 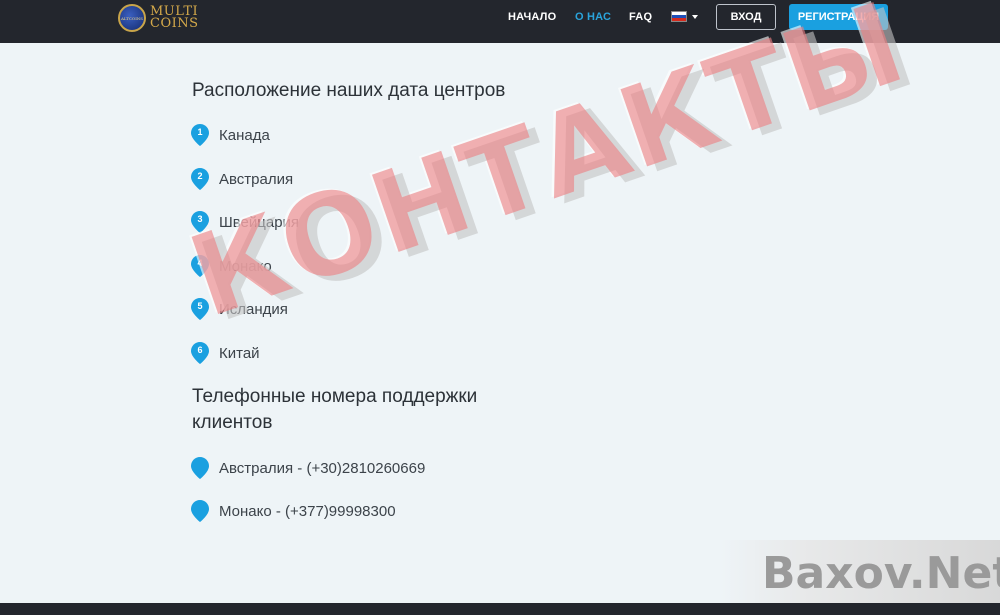 What do you see at coordinates (200, 135) in the screenshot?
I see `map-pin-icon: 1` at bounding box center [200, 135].